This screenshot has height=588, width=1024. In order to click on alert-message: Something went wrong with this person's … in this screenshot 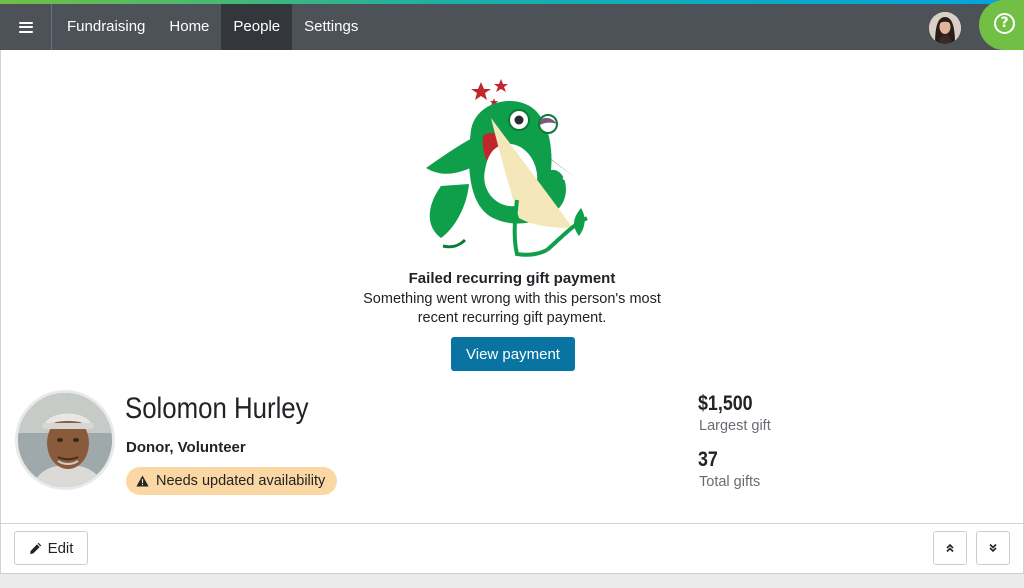, I will do `click(512, 308)`.